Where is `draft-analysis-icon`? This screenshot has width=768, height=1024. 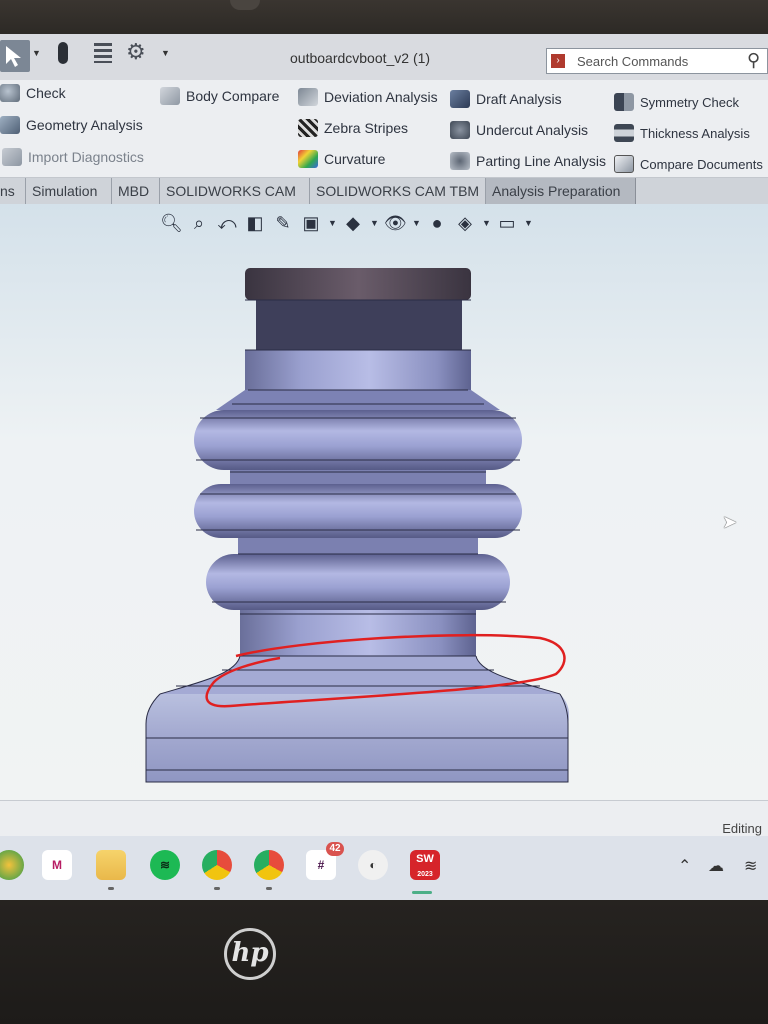 draft-analysis-icon is located at coordinates (460, 99).